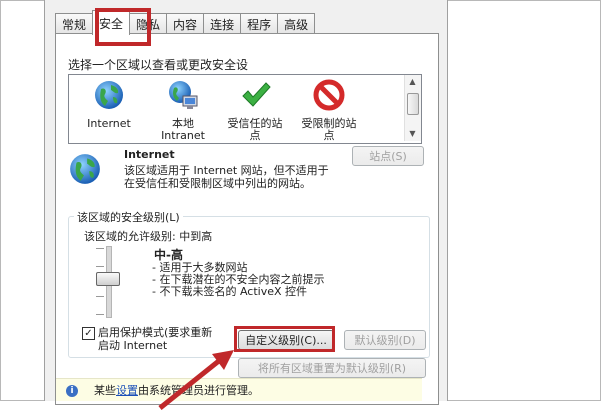 This screenshot has height=410, width=601. What do you see at coordinates (296, 24) in the screenshot?
I see `tab-advanced: 高级` at bounding box center [296, 24].